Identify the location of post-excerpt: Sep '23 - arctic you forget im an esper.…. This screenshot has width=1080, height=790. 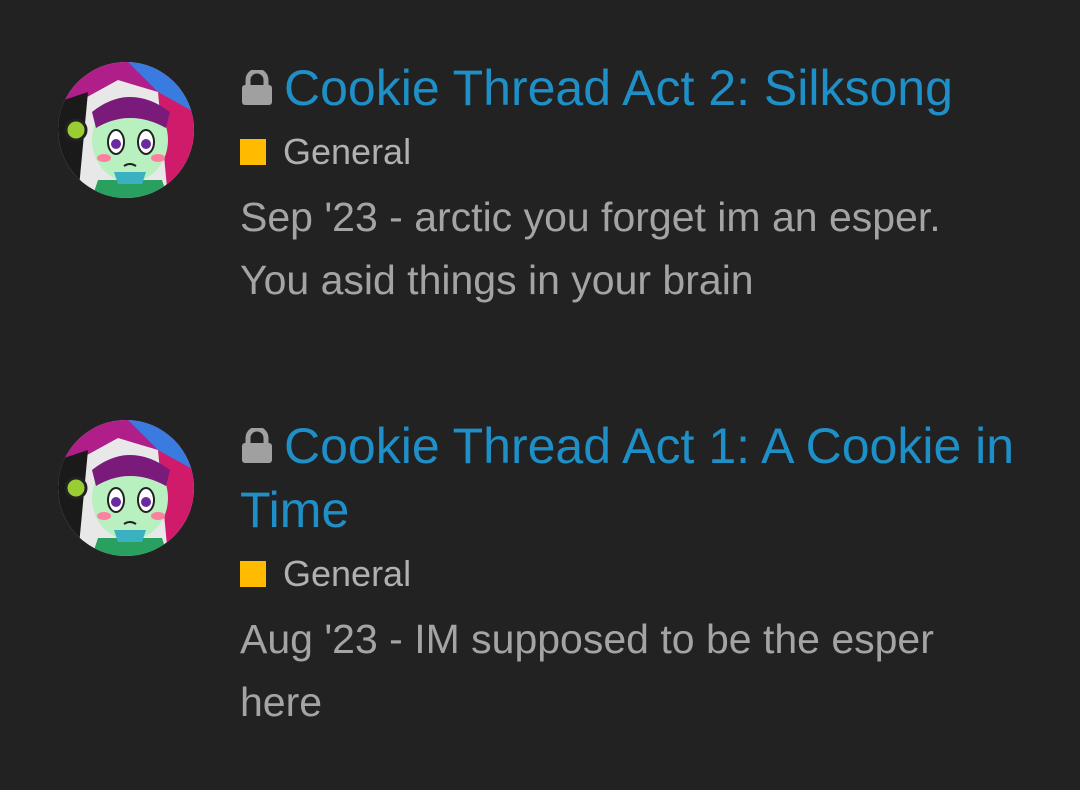
(630, 249).